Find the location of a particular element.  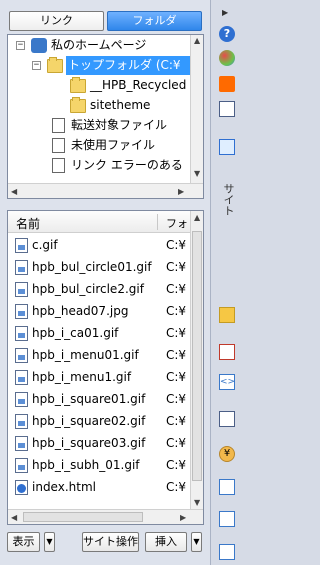

file-row: hpb_head07.jpg C:¥ is located at coordinates (100, 311).